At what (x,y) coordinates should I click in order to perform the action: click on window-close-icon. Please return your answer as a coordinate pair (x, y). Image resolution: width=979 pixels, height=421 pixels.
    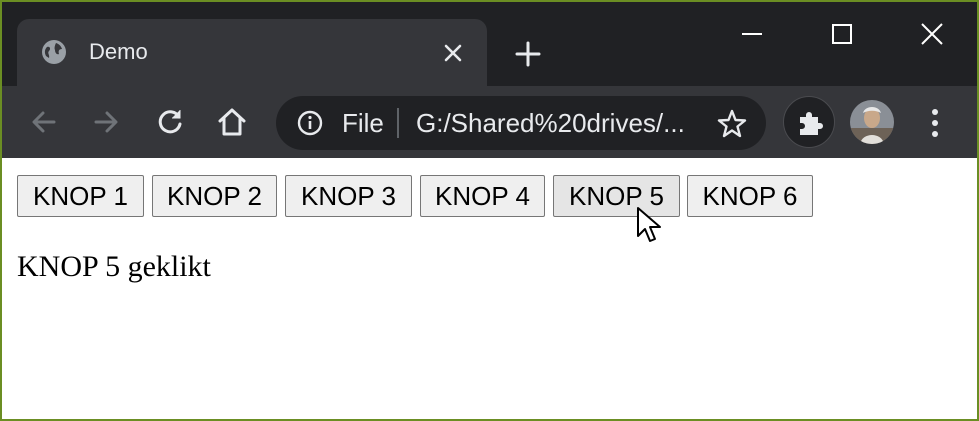
    Looking at the image, I should click on (932, 34).